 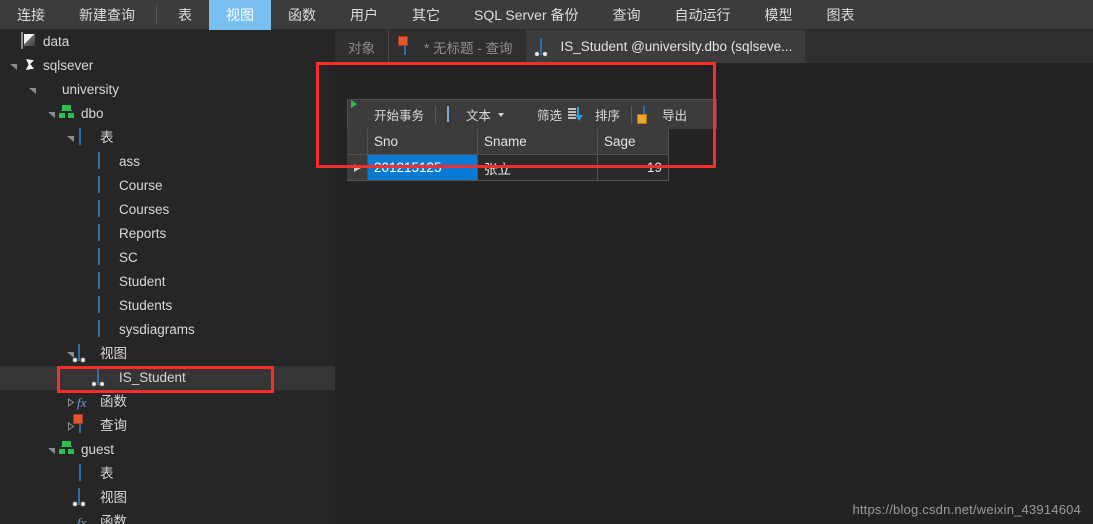 What do you see at coordinates (86, 497) in the screenshot?
I see `view-icon` at bounding box center [86, 497].